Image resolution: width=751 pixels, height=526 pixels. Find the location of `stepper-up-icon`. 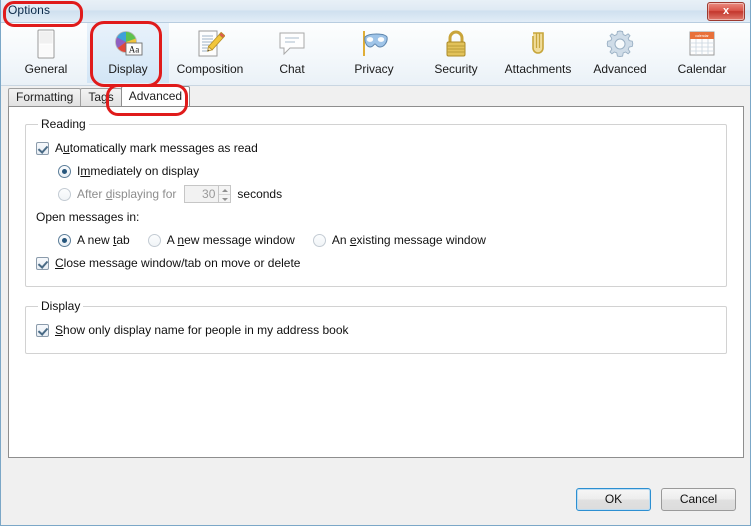

stepper-up-icon is located at coordinates (224, 190).